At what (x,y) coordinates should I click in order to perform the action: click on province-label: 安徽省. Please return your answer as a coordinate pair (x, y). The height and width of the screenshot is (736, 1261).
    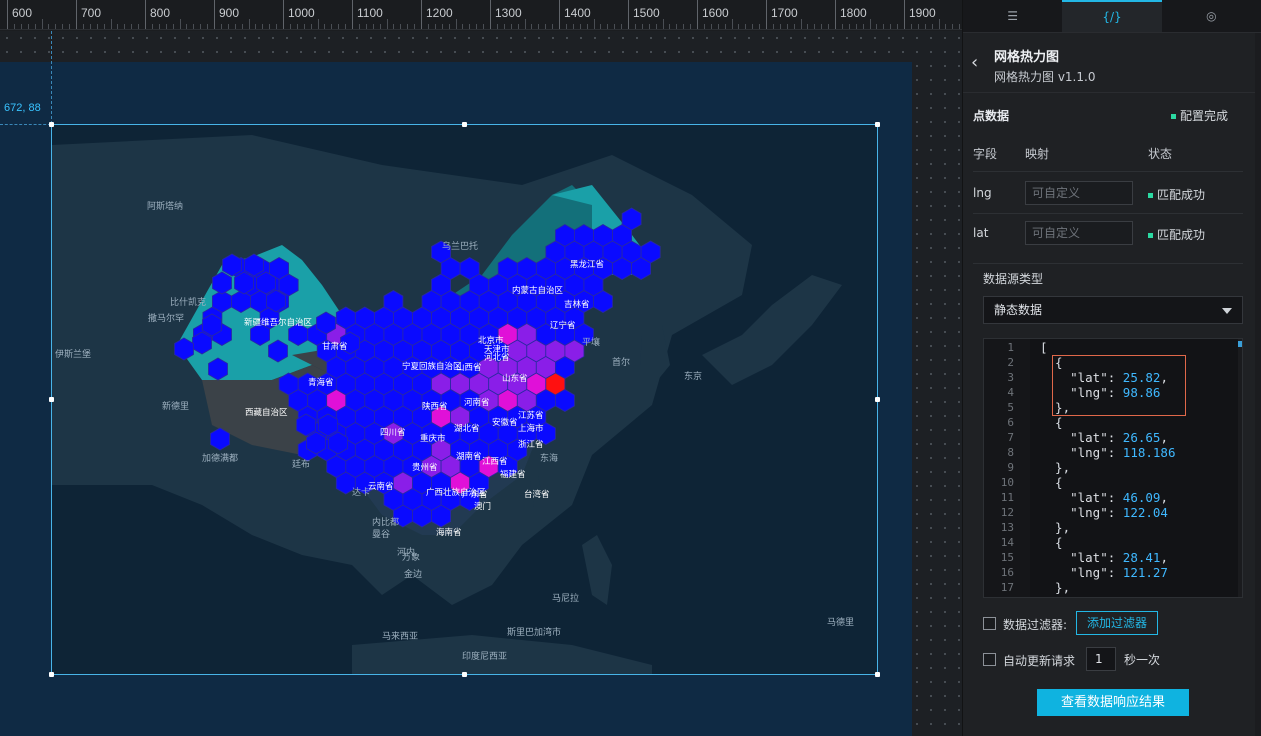
    Looking at the image, I should click on (505, 422).